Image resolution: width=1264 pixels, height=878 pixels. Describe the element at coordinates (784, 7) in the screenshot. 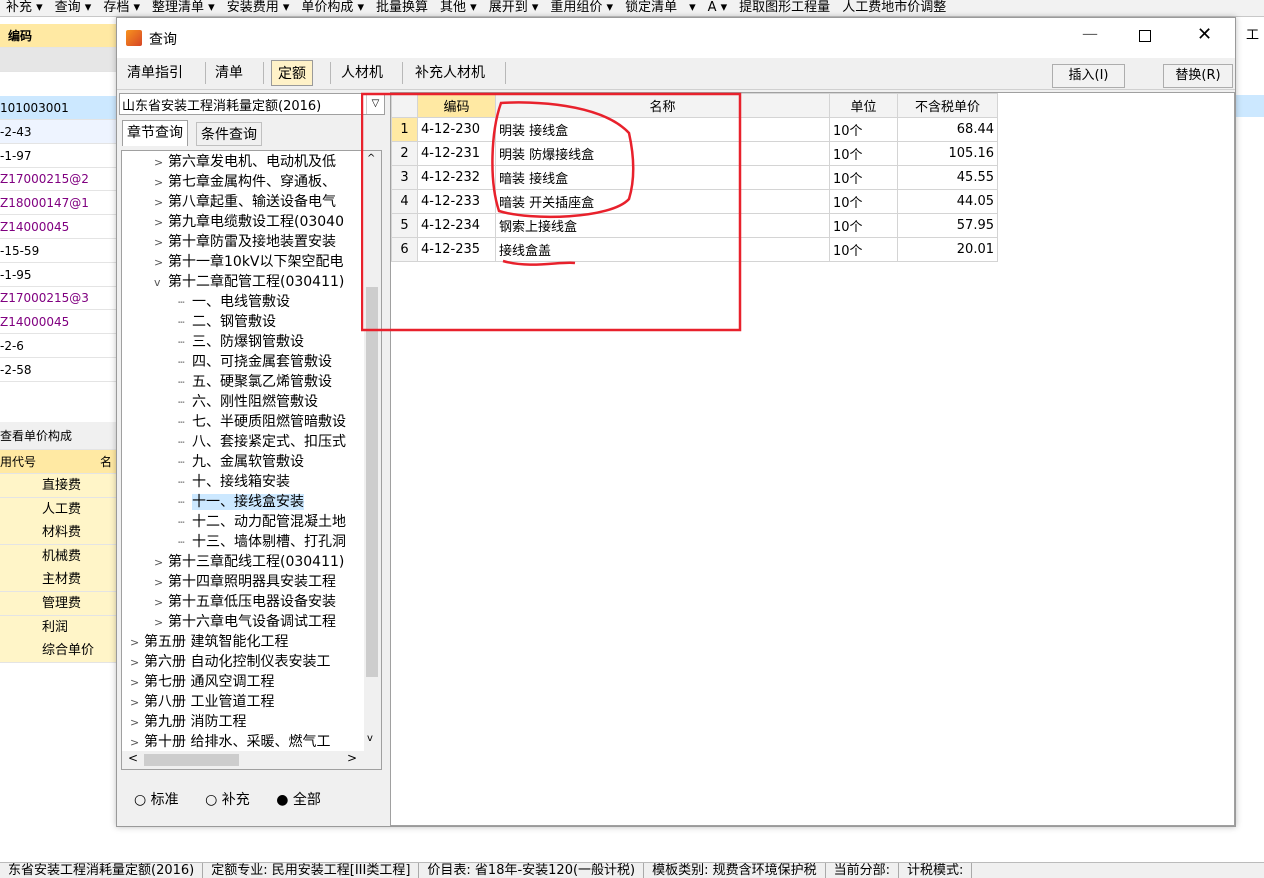

I see `toolbar-item: 提取图形工程量` at that location.